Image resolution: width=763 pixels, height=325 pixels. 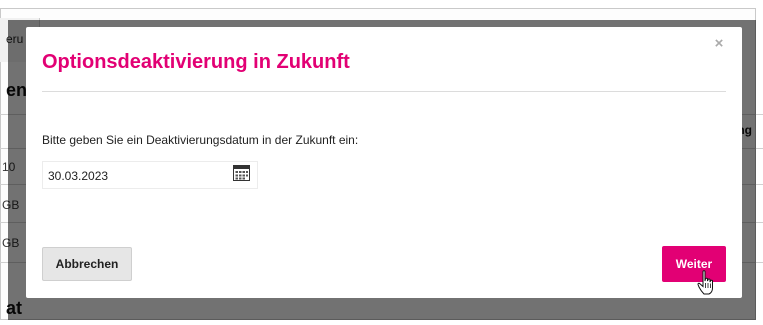 What do you see at coordinates (150, 175) in the screenshot?
I see `deactivation-date-input: 30.03.2023` at bounding box center [150, 175].